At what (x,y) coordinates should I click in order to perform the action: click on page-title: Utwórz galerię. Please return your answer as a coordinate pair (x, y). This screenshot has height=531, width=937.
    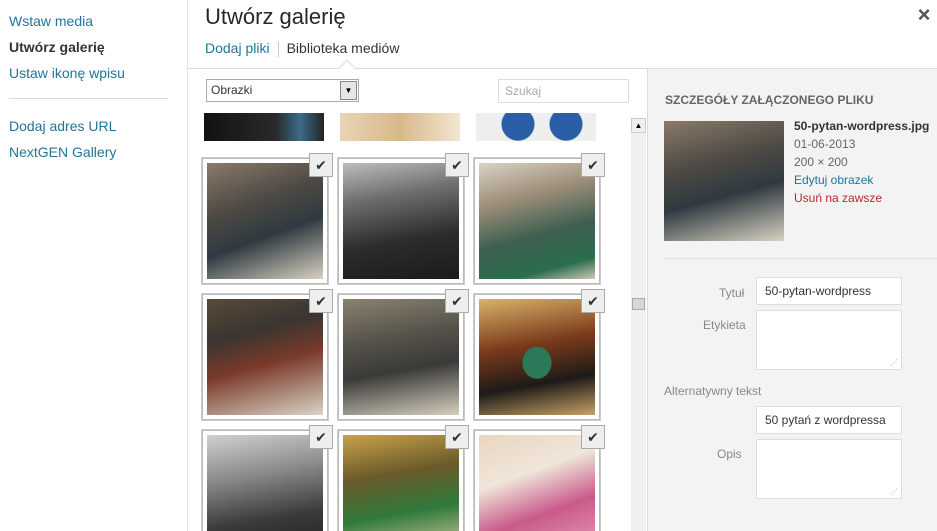
    Looking at the image, I should click on (275, 16).